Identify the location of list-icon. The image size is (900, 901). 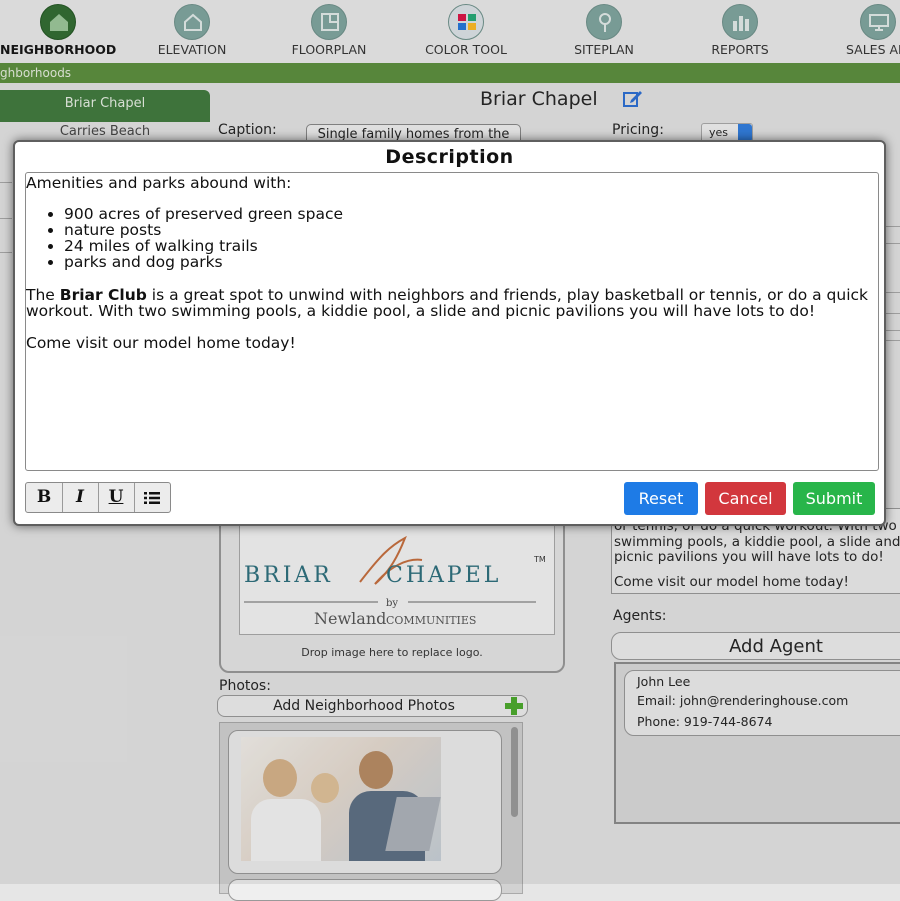
(152, 498).